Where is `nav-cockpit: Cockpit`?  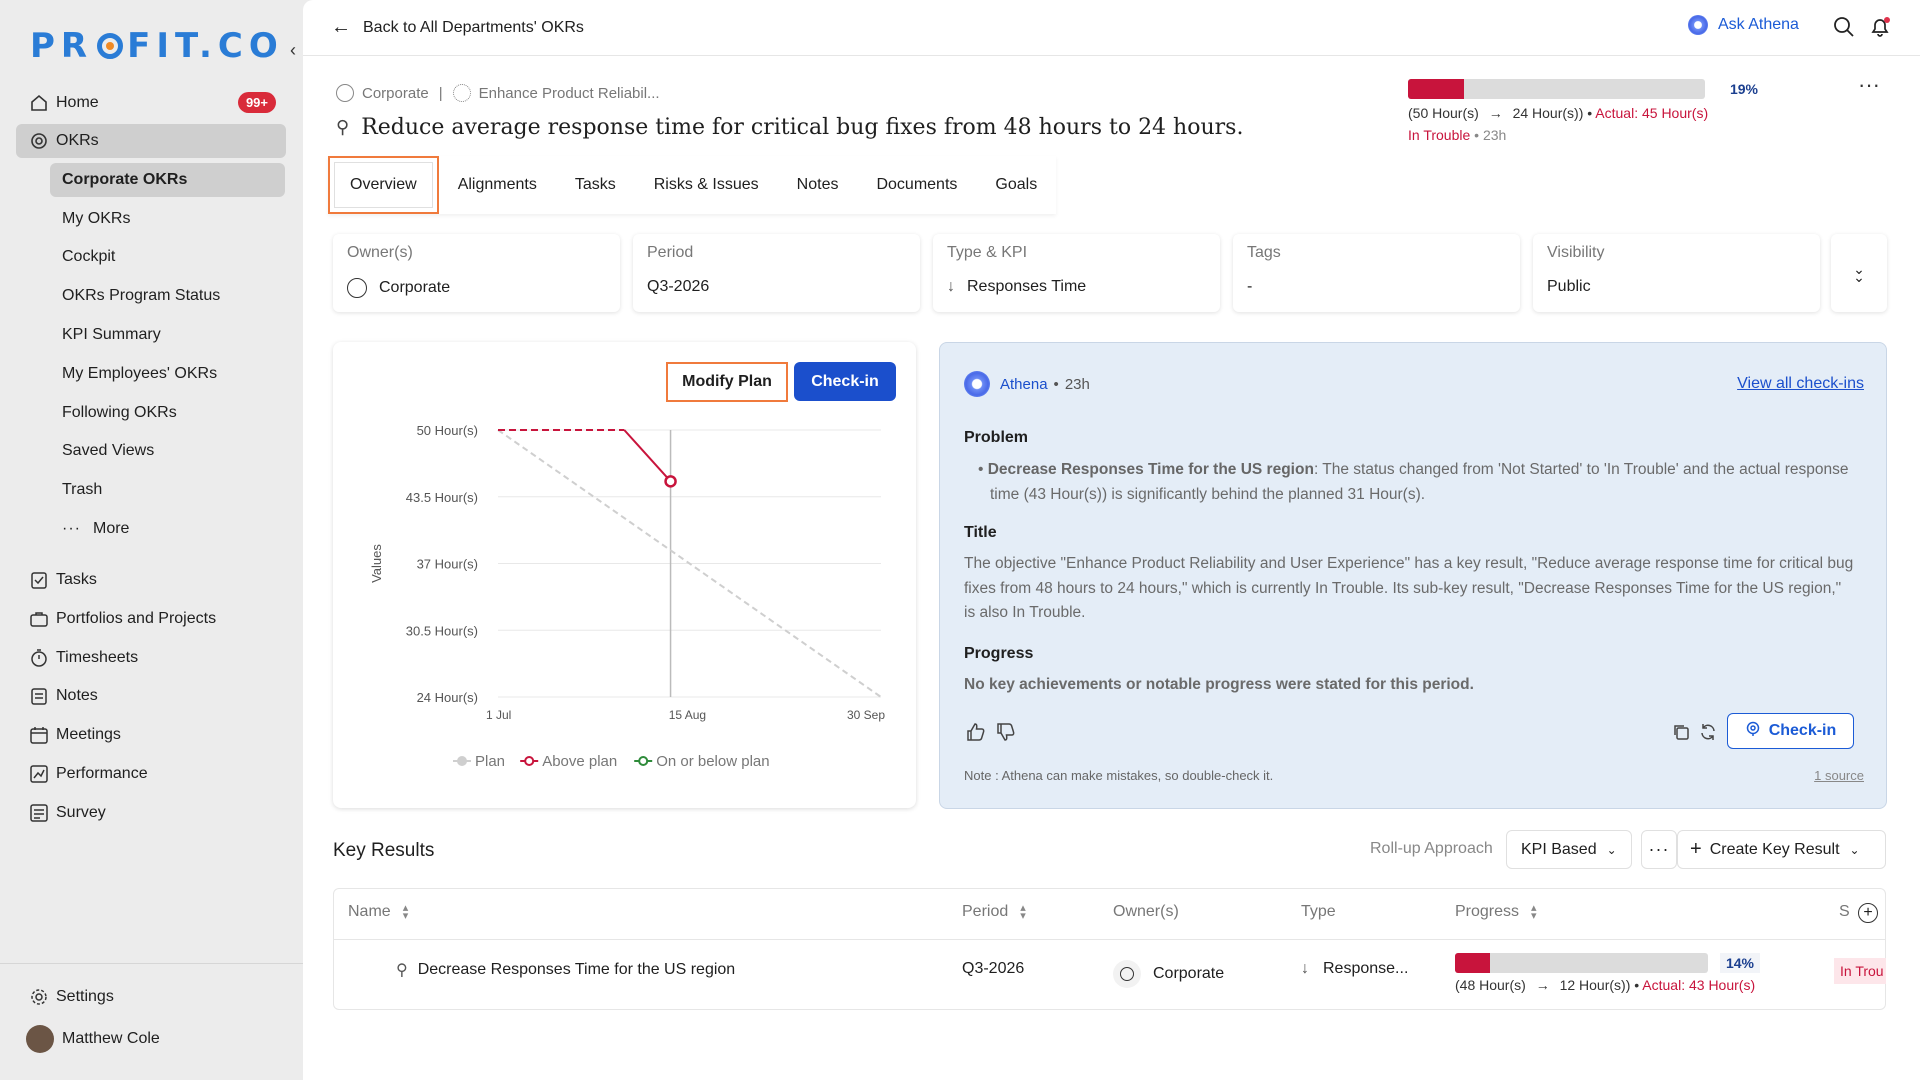 nav-cockpit: Cockpit is located at coordinates (167, 257).